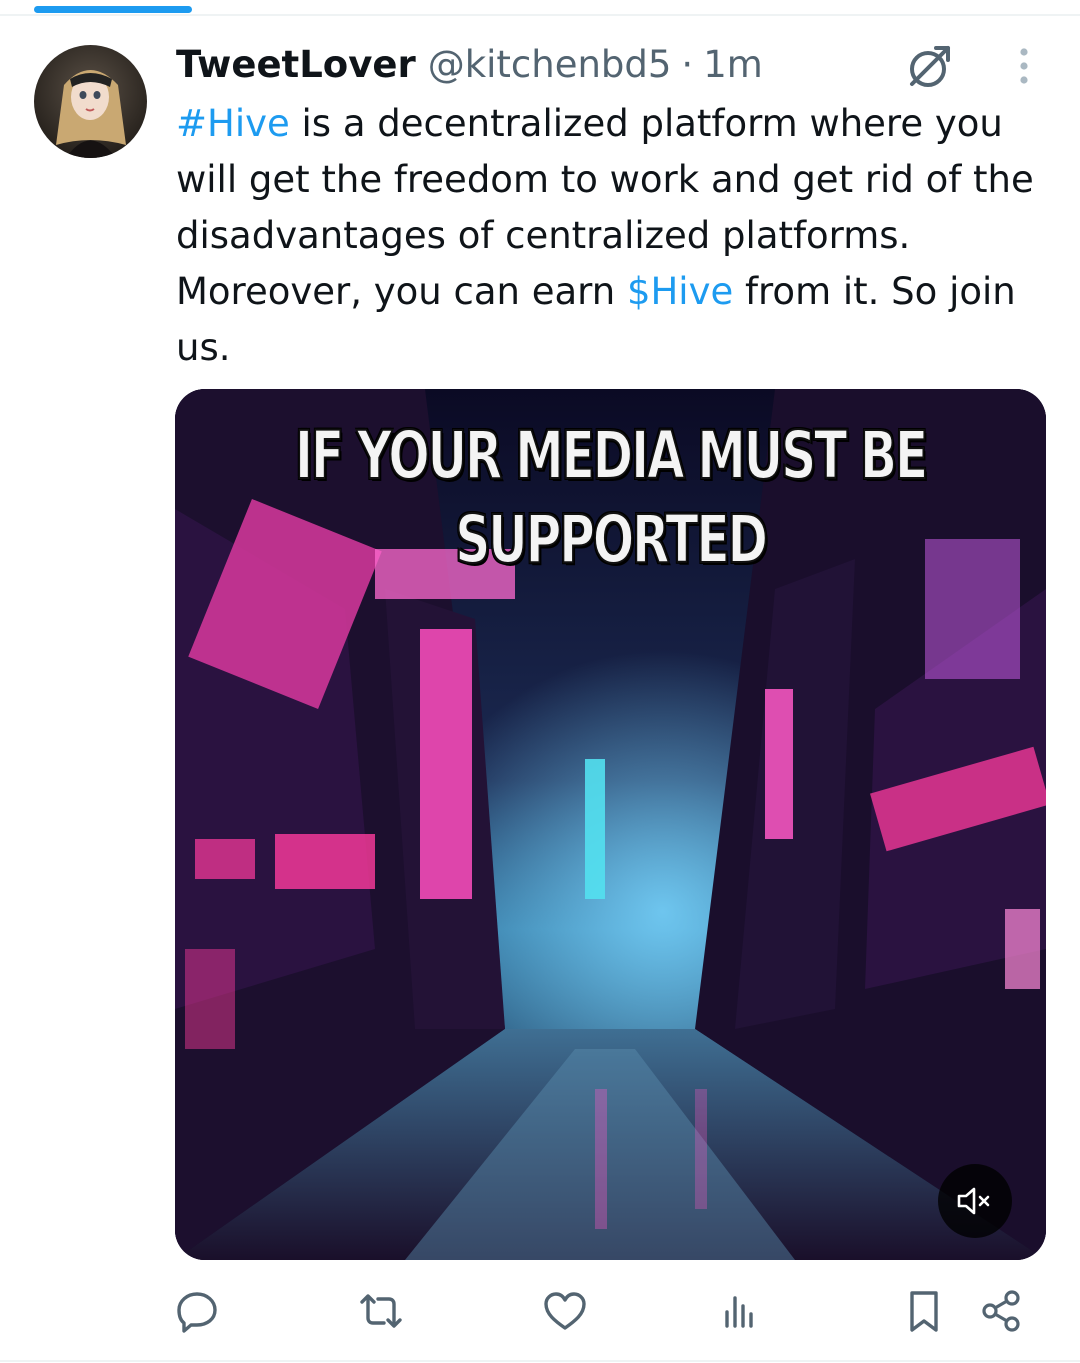  I want to click on timestamp: 1m, so click(733, 64).